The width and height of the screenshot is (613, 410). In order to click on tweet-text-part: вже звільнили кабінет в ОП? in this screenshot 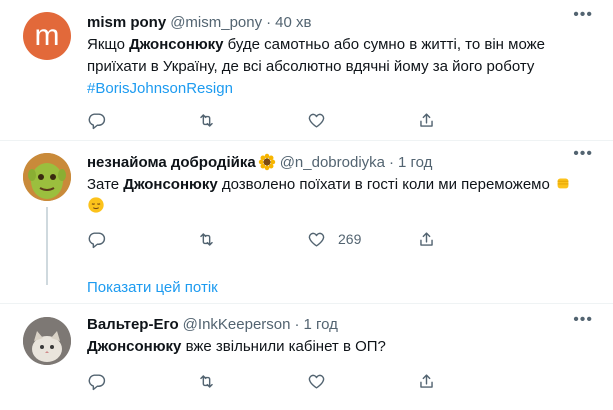, I will do `click(283, 346)`.